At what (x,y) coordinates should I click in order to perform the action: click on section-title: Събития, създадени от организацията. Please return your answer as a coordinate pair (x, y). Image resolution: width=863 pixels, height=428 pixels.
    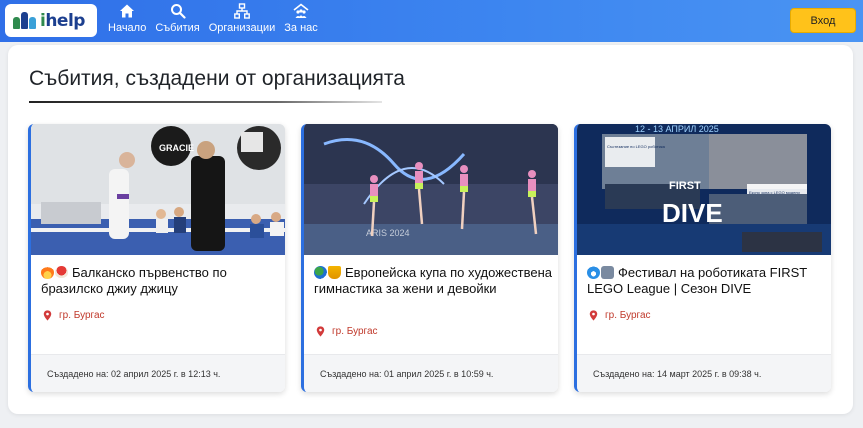
    Looking at the image, I should click on (217, 78).